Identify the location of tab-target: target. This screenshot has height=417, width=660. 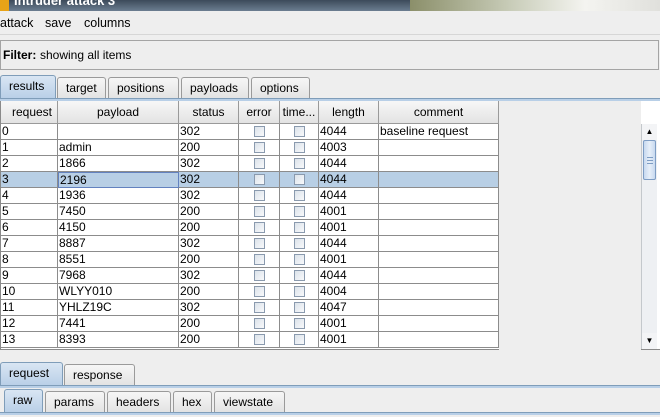
(81, 88).